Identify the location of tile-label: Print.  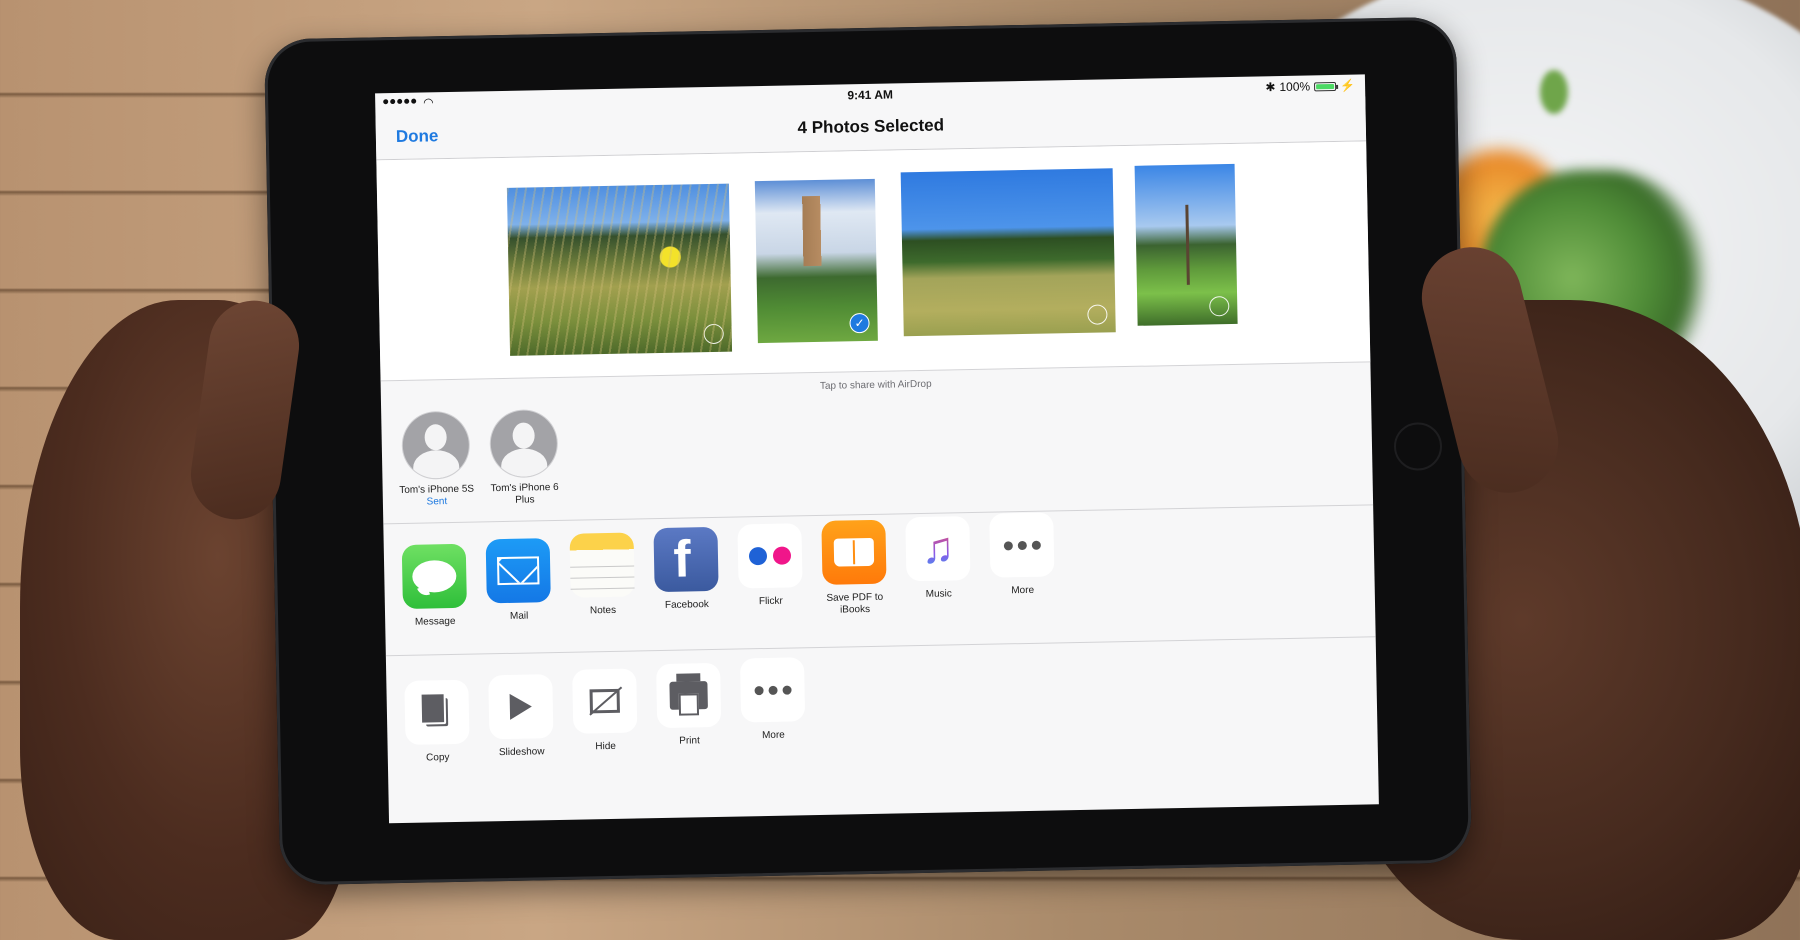
(689, 741).